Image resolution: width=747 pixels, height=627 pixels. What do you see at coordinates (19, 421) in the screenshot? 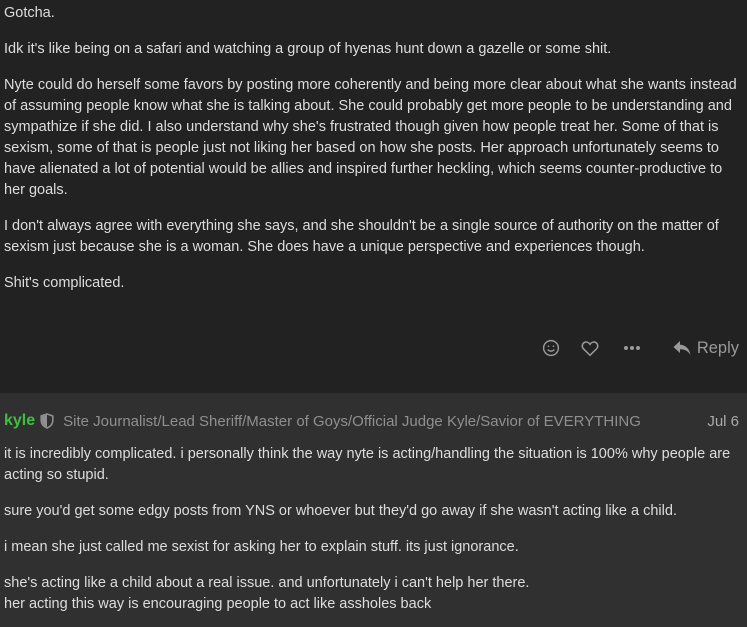
I see `username: kyle` at bounding box center [19, 421].